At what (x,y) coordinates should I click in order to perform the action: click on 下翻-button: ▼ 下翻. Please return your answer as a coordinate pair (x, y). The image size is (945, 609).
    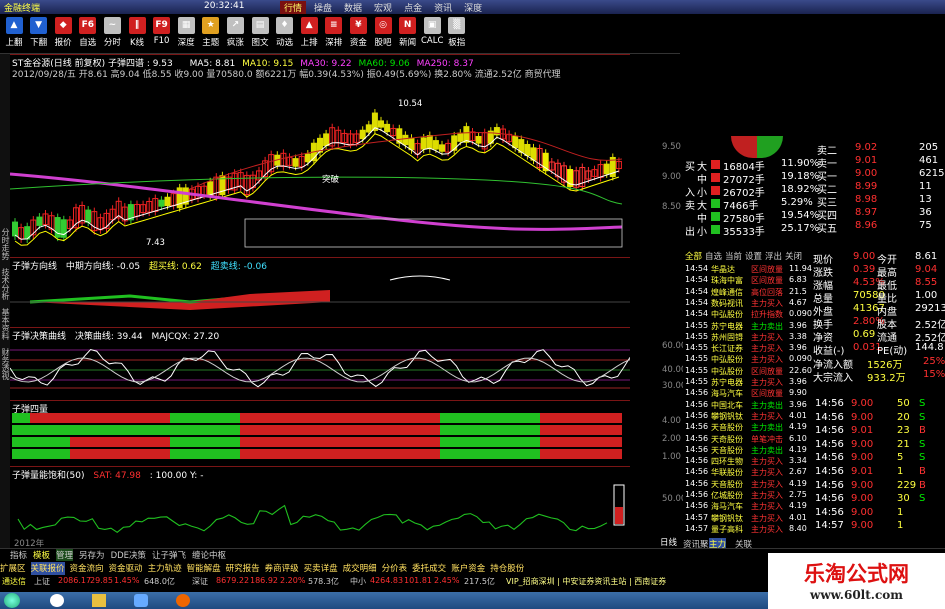
    Looking at the image, I should click on (39, 34).